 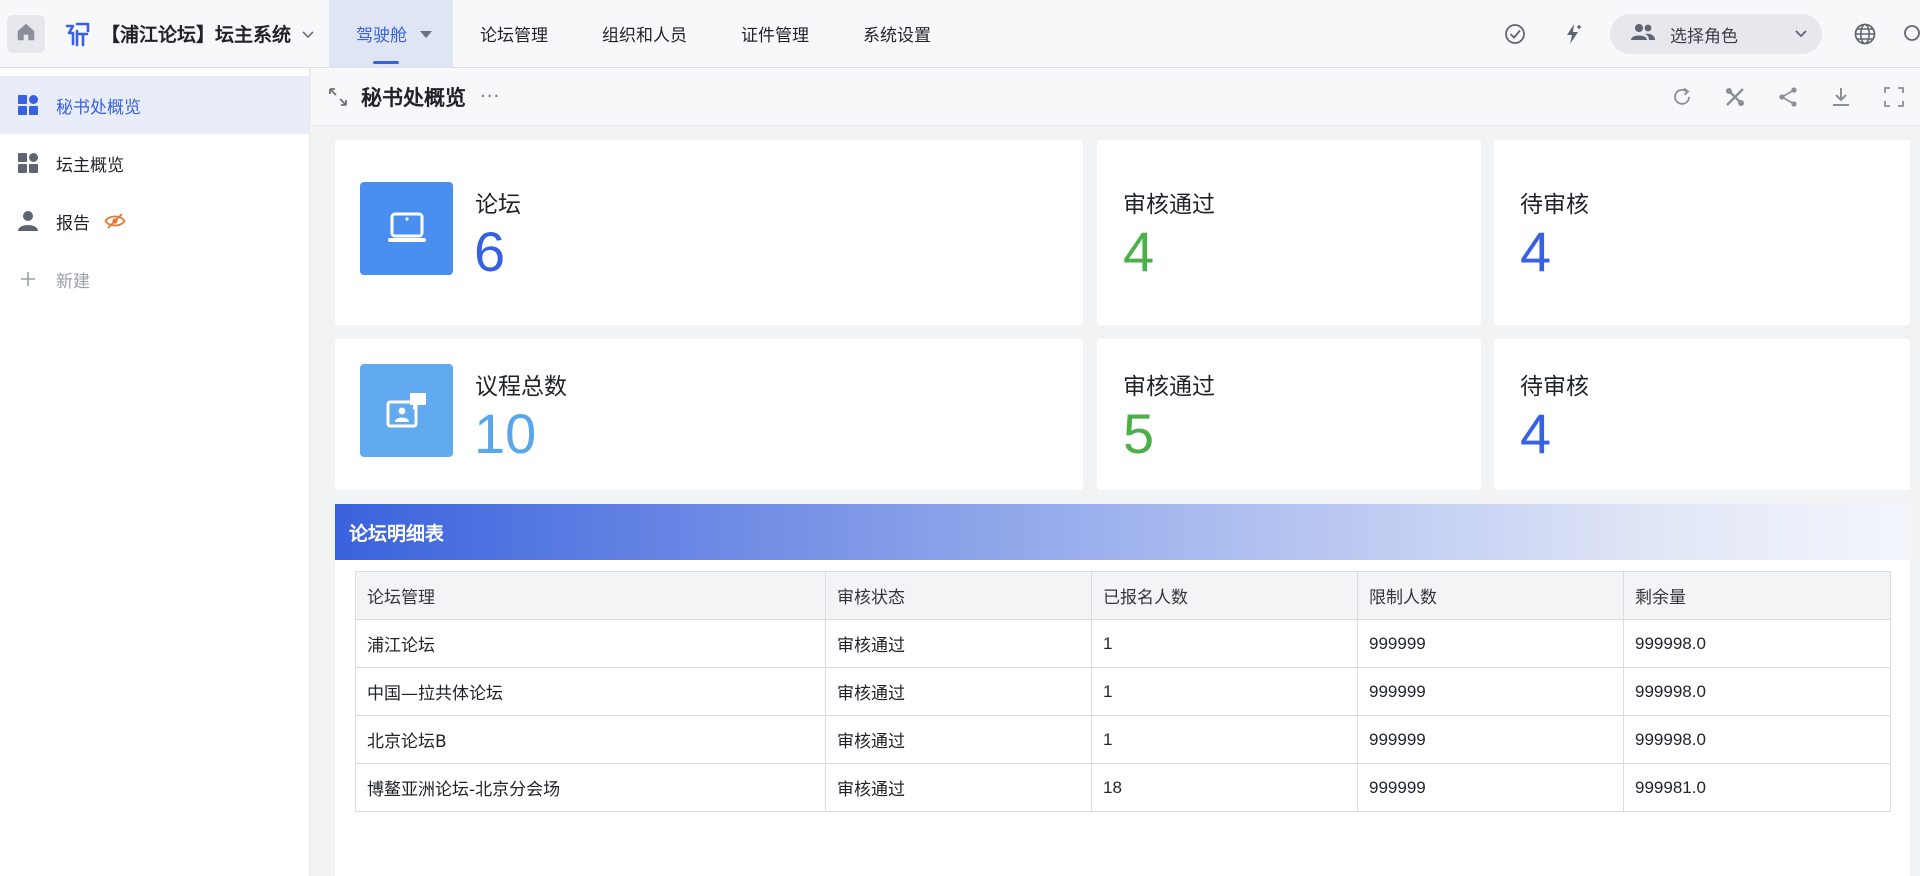 I want to click on sidebar-item-secretariat-overview: 秘书处概览, so click(x=154, y=105).